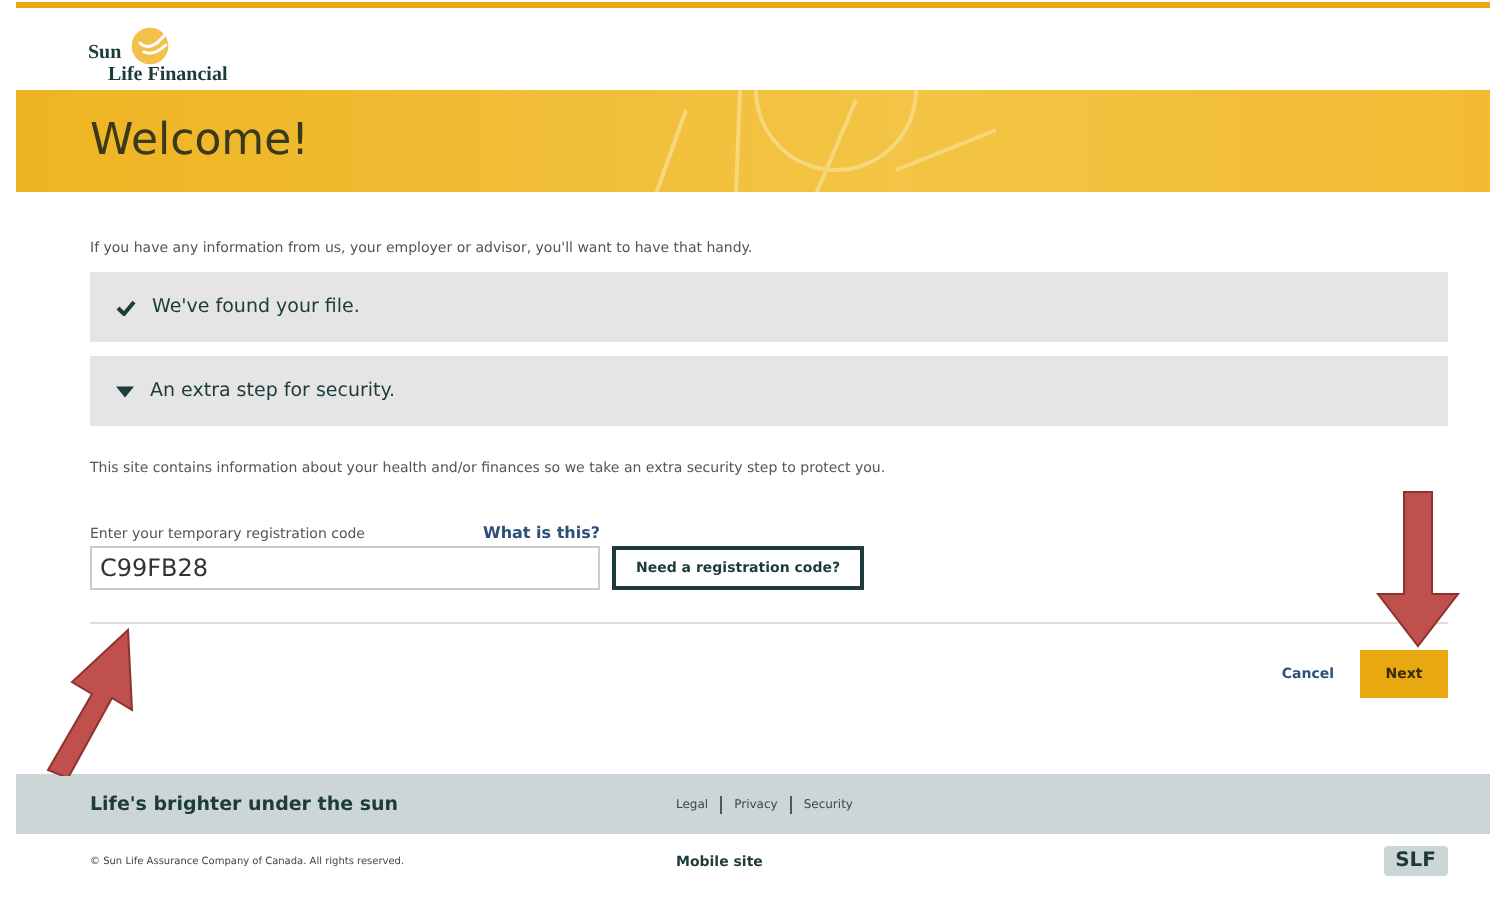 This screenshot has width=1506, height=918. What do you see at coordinates (106, 53) in the screenshot?
I see `logo-text: Sun` at bounding box center [106, 53].